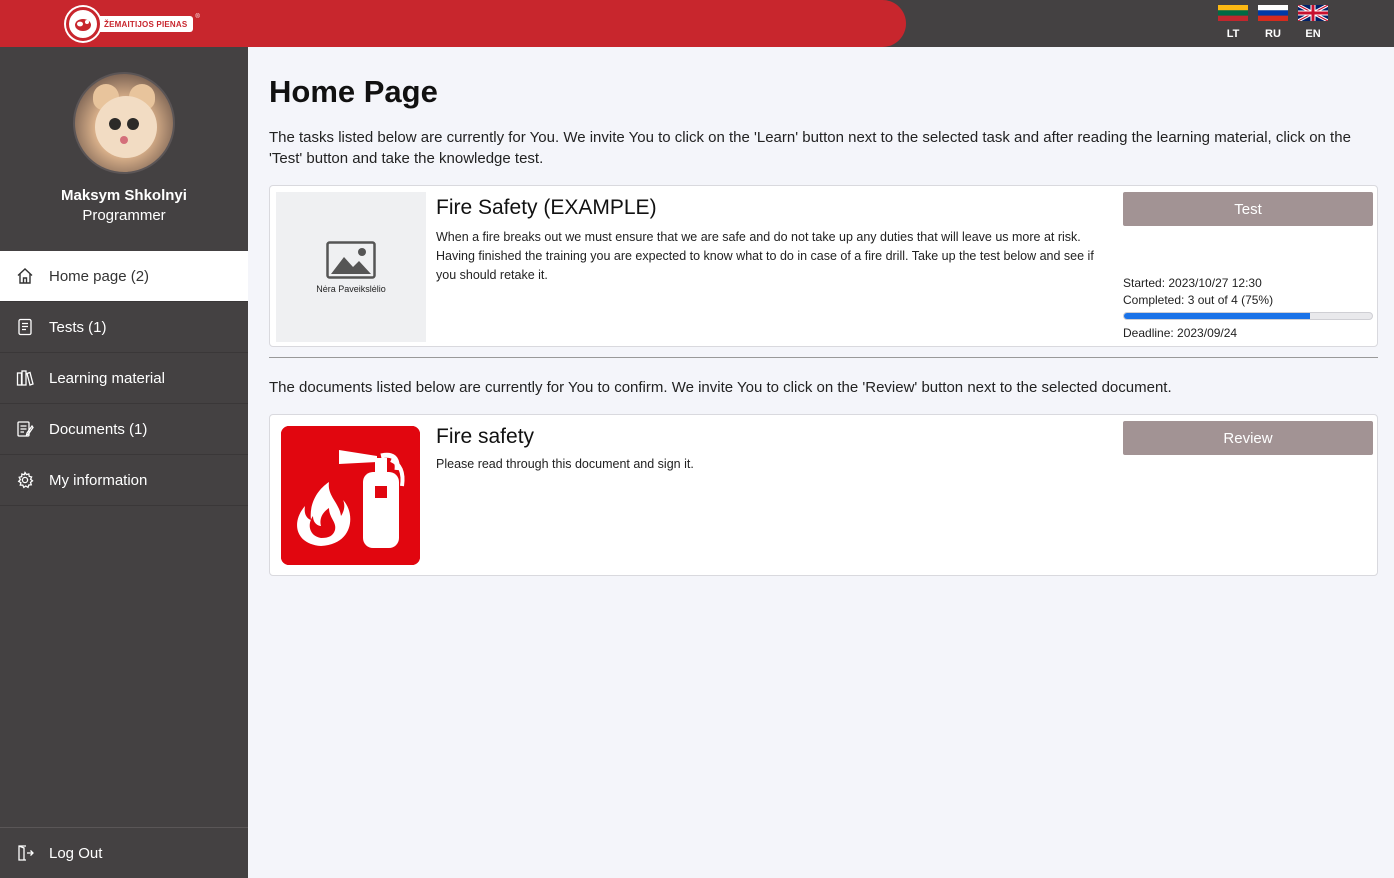 The height and width of the screenshot is (878, 1394). Describe the element at coordinates (350, 495) in the screenshot. I see `fire-extinguisher-icon` at that location.